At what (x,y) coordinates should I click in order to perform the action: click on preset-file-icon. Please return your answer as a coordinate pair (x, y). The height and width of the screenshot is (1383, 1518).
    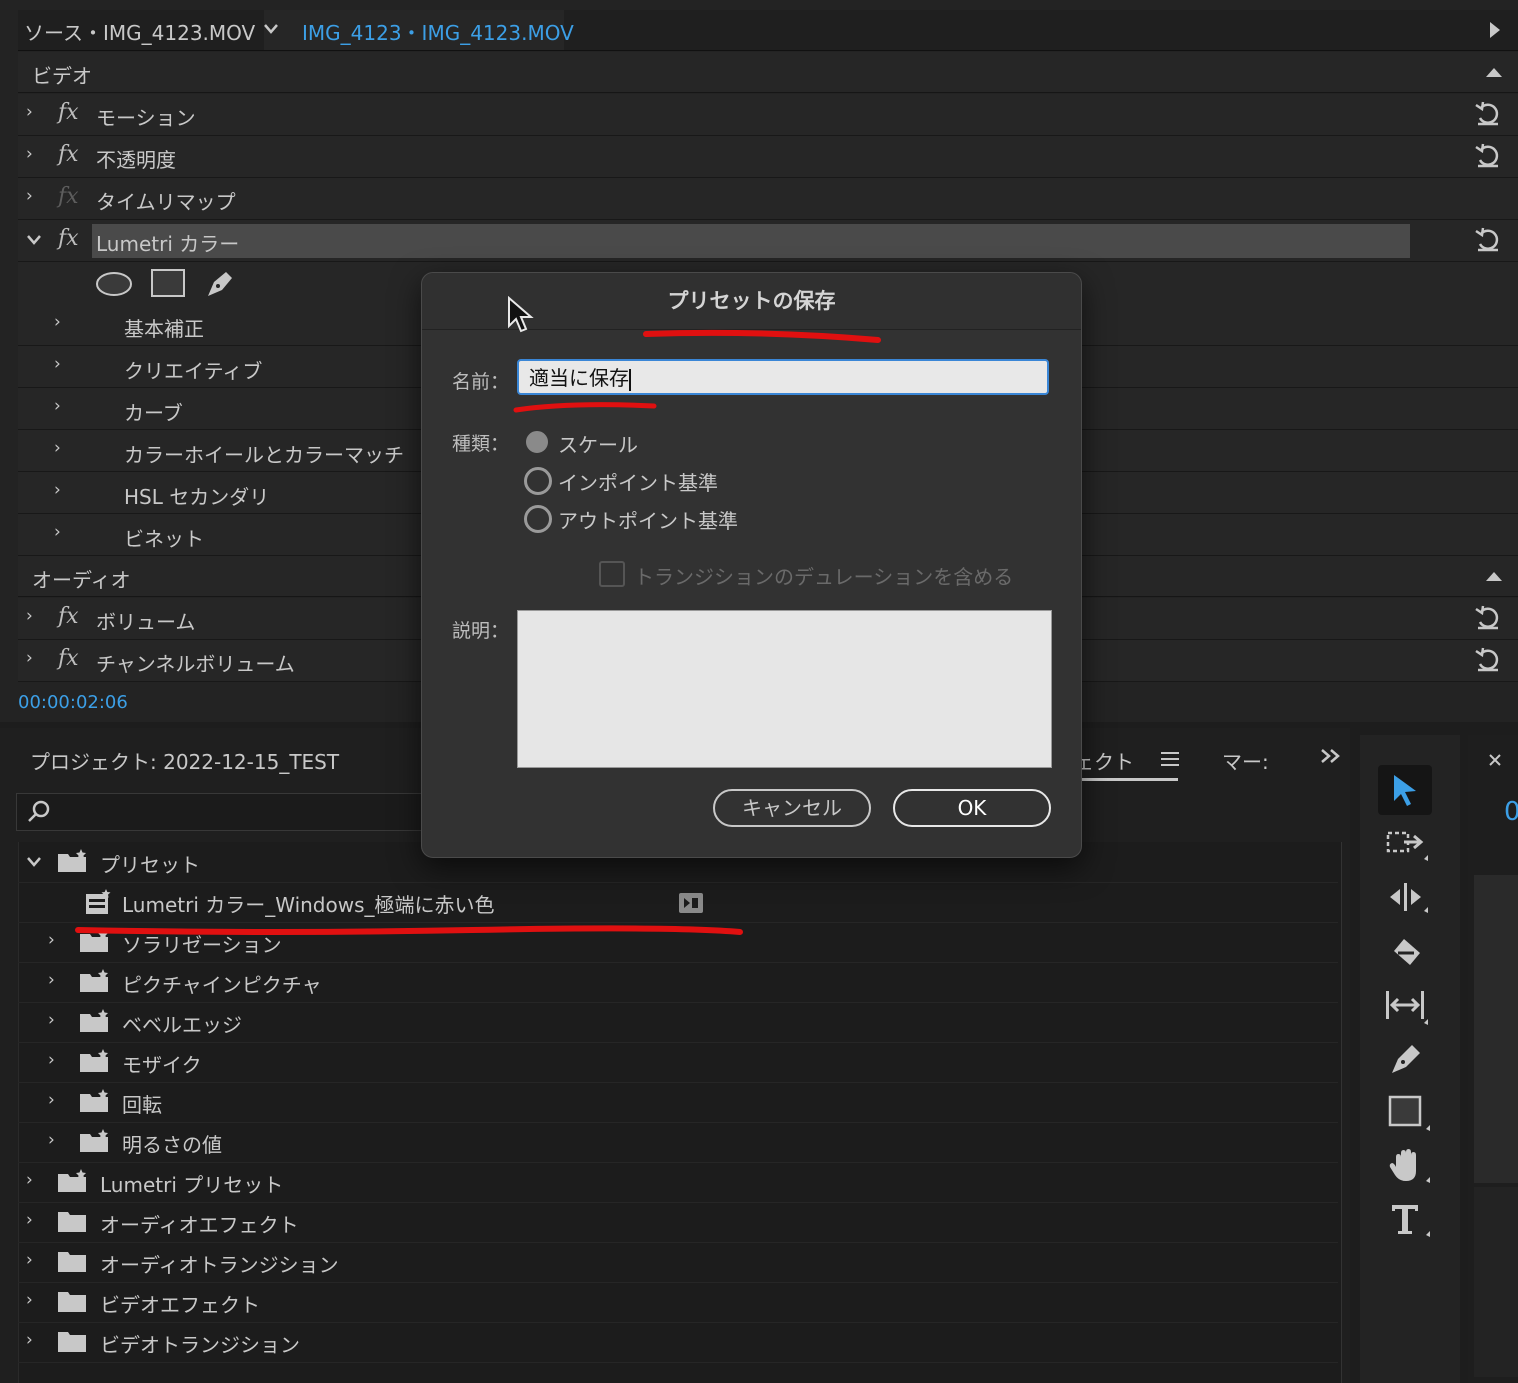
    Looking at the image, I should click on (98, 901).